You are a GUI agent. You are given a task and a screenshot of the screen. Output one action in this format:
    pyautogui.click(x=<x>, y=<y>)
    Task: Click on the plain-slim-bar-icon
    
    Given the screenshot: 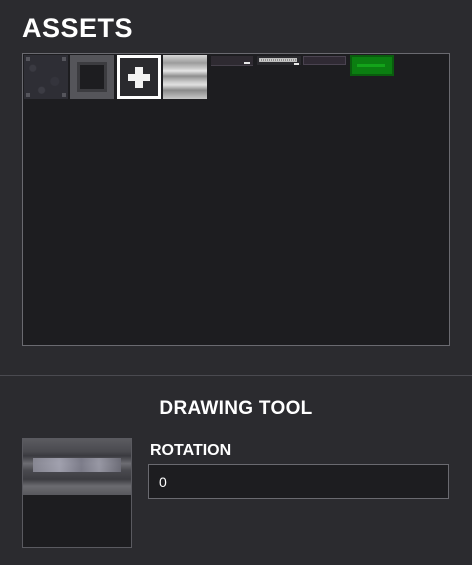 What is the action you would take?
    pyautogui.click(x=324, y=60)
    